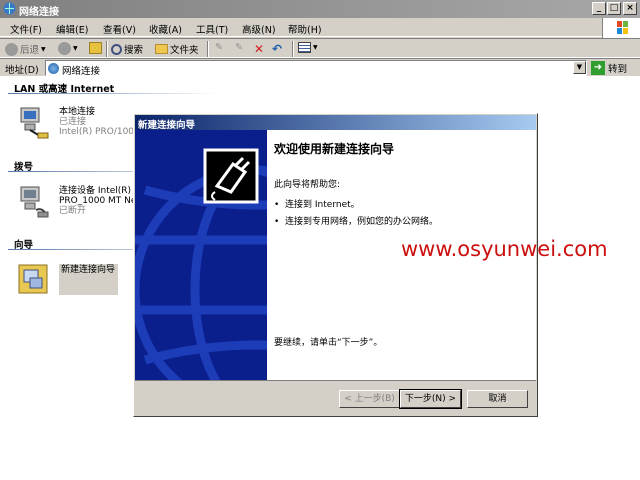 The height and width of the screenshot is (480, 640). What do you see at coordinates (504, 249) in the screenshot?
I see `watermark-text: www.osyunwei.com` at bounding box center [504, 249].